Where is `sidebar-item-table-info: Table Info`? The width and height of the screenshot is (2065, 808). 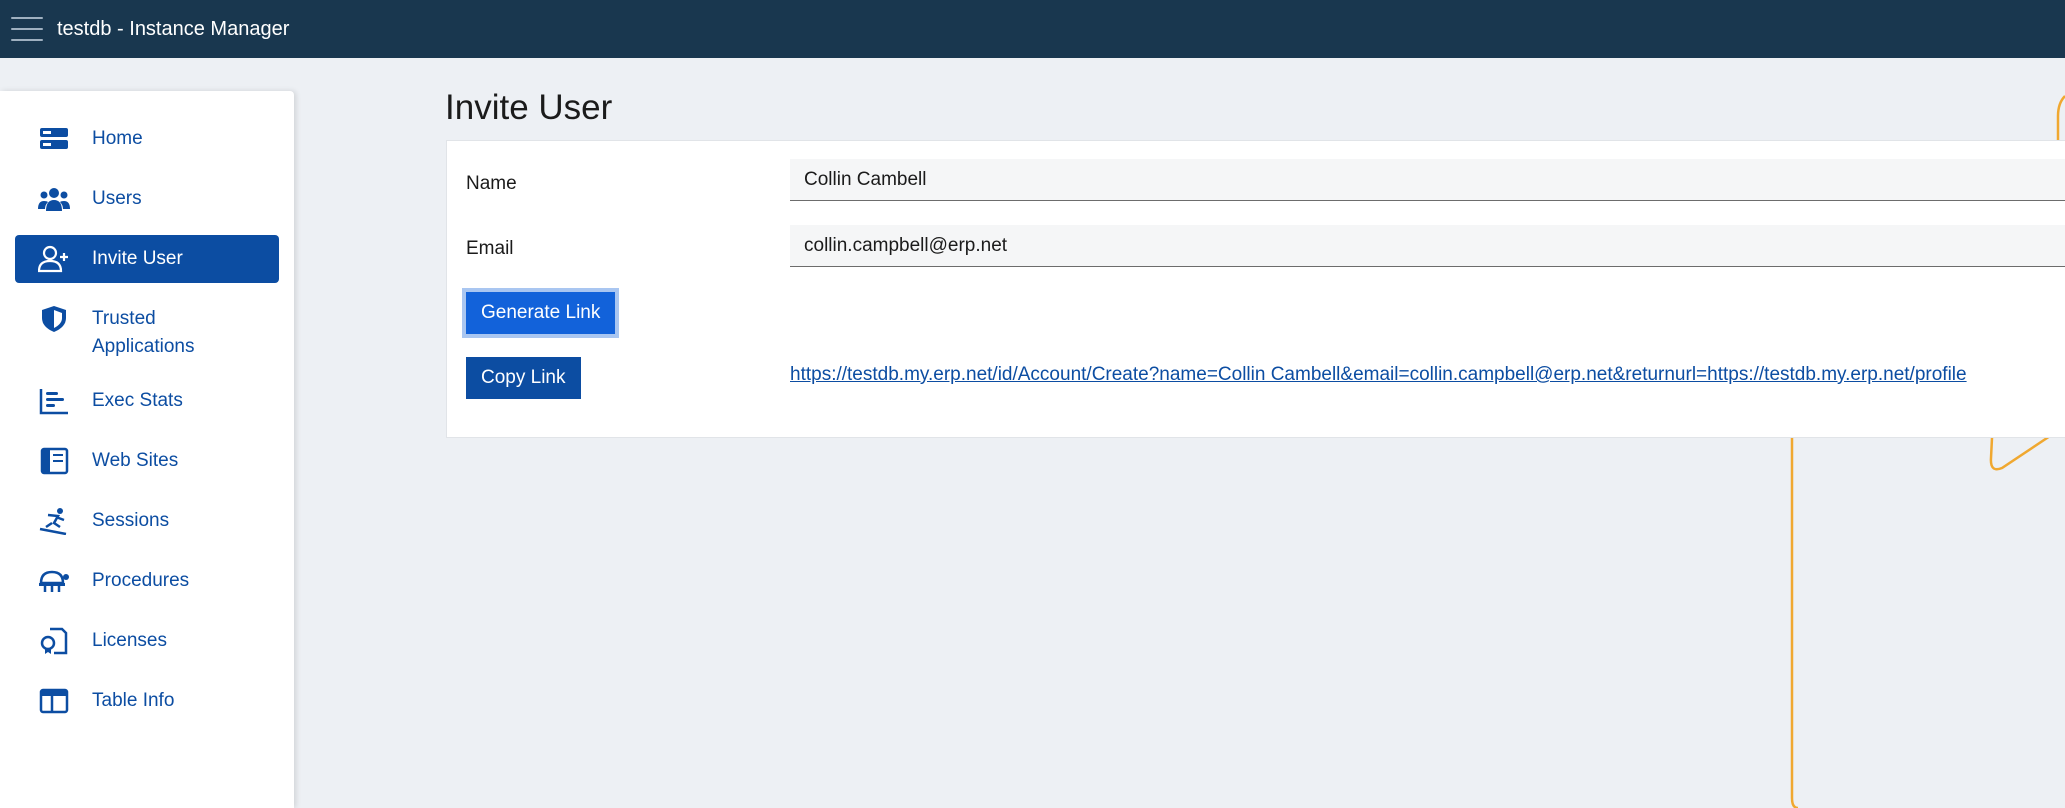
sidebar-item-table-info: Table Info is located at coordinates (147, 701).